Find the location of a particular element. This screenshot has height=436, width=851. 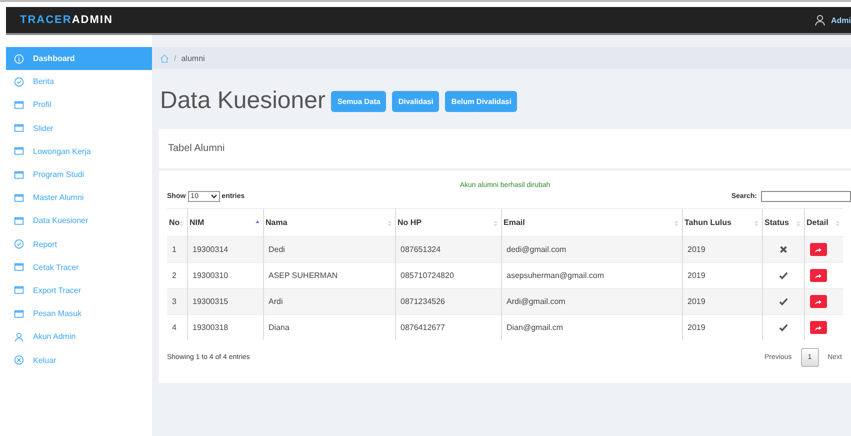

table-cell: dedi@gmail.com is located at coordinates (591, 249).